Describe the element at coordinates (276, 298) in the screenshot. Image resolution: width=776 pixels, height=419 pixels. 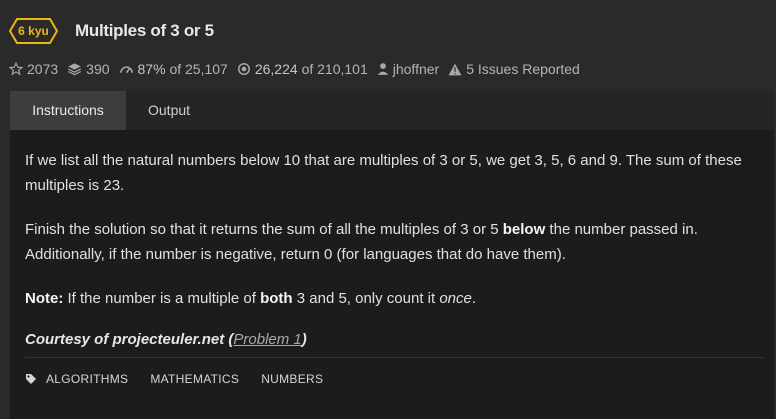
I see `note-bold: both` at that location.